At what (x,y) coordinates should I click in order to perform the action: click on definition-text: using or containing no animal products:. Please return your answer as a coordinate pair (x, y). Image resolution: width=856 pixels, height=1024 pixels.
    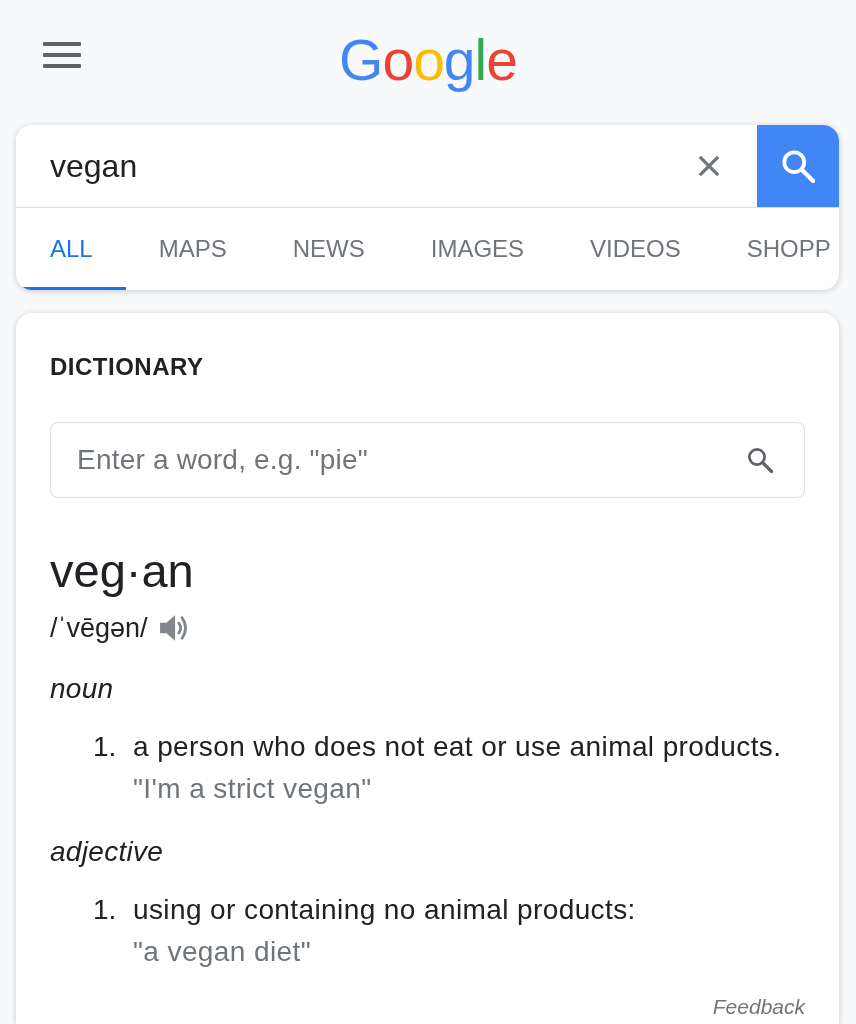
    Looking at the image, I should click on (384, 910).